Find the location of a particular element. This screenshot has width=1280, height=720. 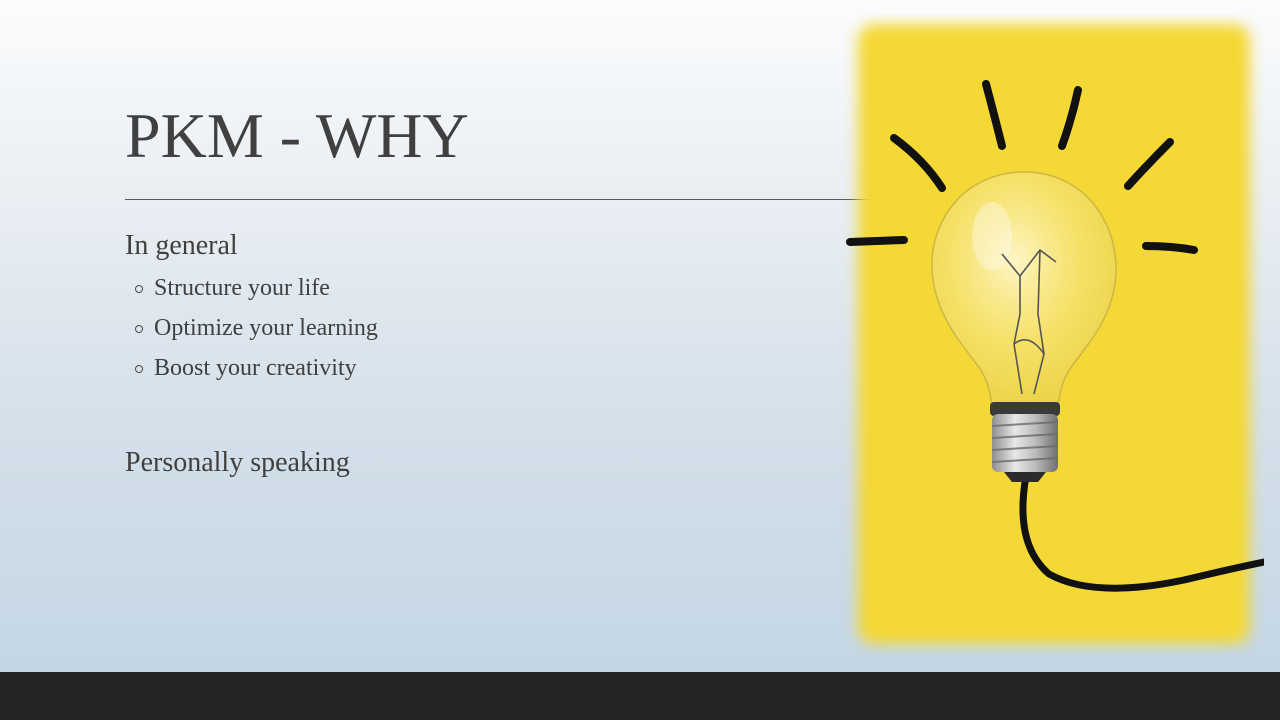

footer-bar is located at coordinates (640, 696).